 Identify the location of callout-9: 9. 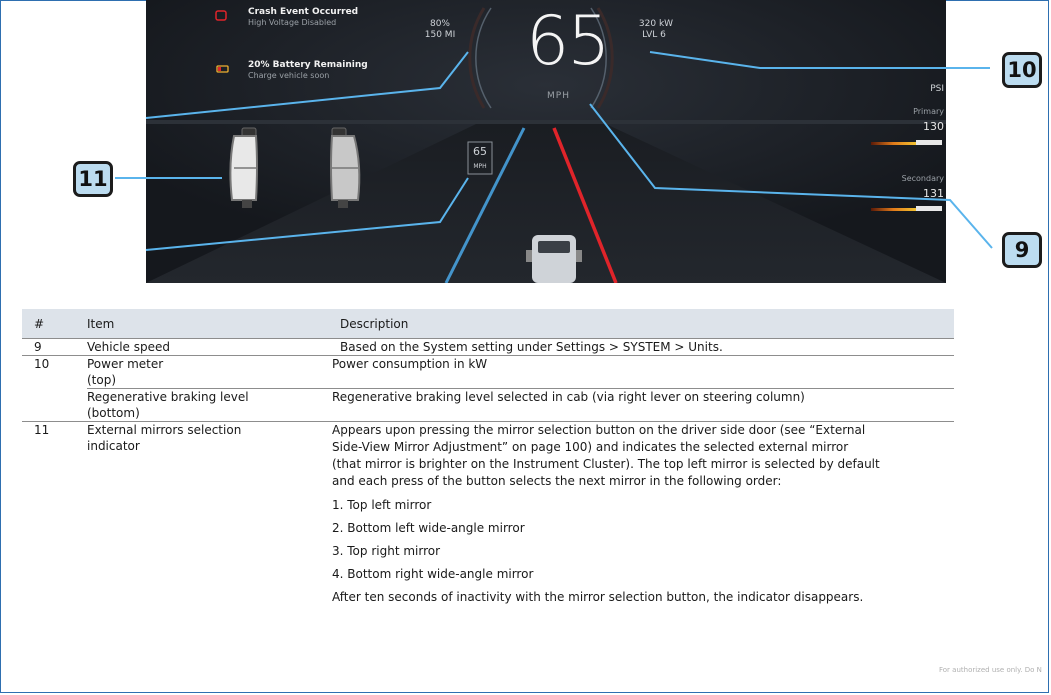
(1022, 250).